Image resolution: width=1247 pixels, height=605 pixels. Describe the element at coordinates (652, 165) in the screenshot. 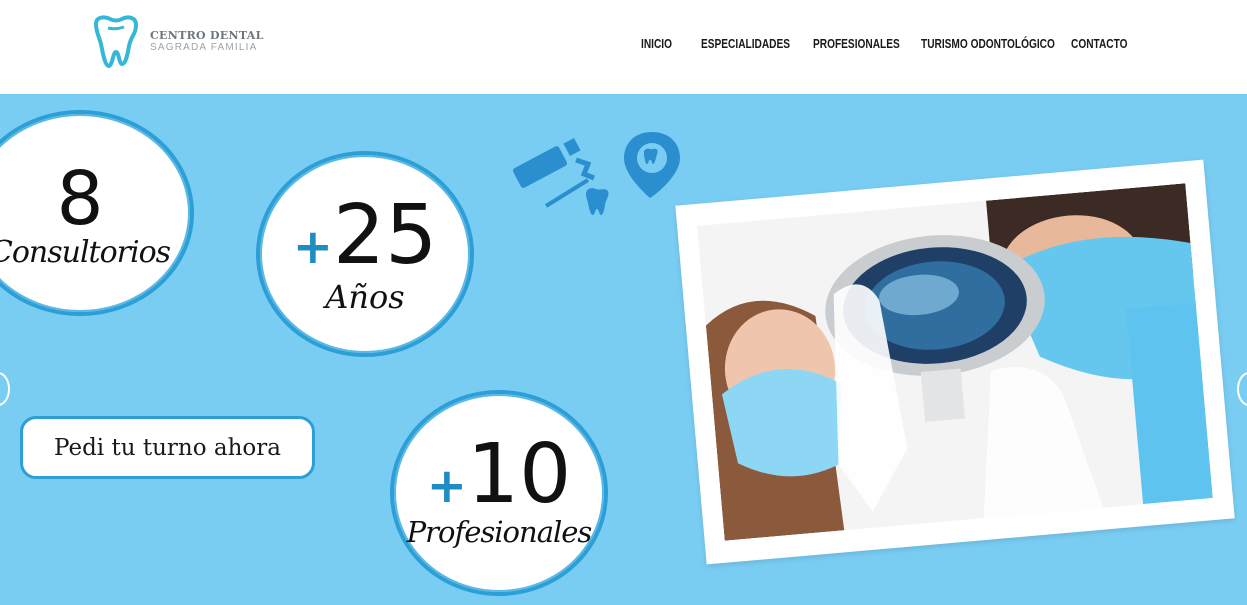

I see `tooth-location-pin-icon` at that location.